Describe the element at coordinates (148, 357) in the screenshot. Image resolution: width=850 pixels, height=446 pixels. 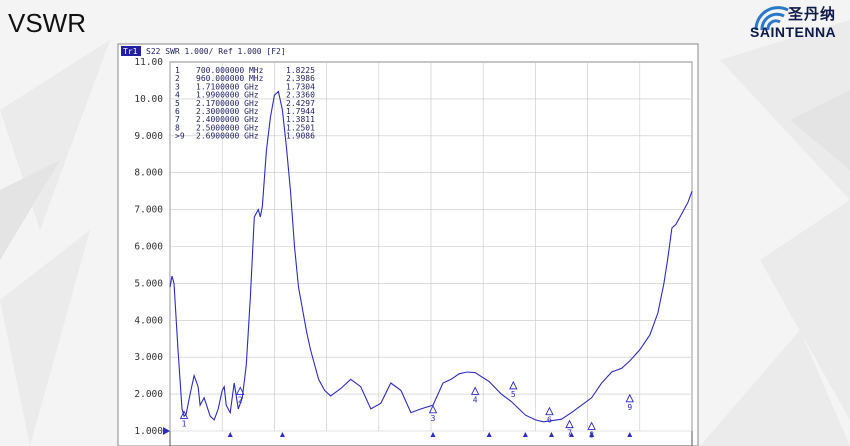
I see `y-tick-label: 3.000` at that location.